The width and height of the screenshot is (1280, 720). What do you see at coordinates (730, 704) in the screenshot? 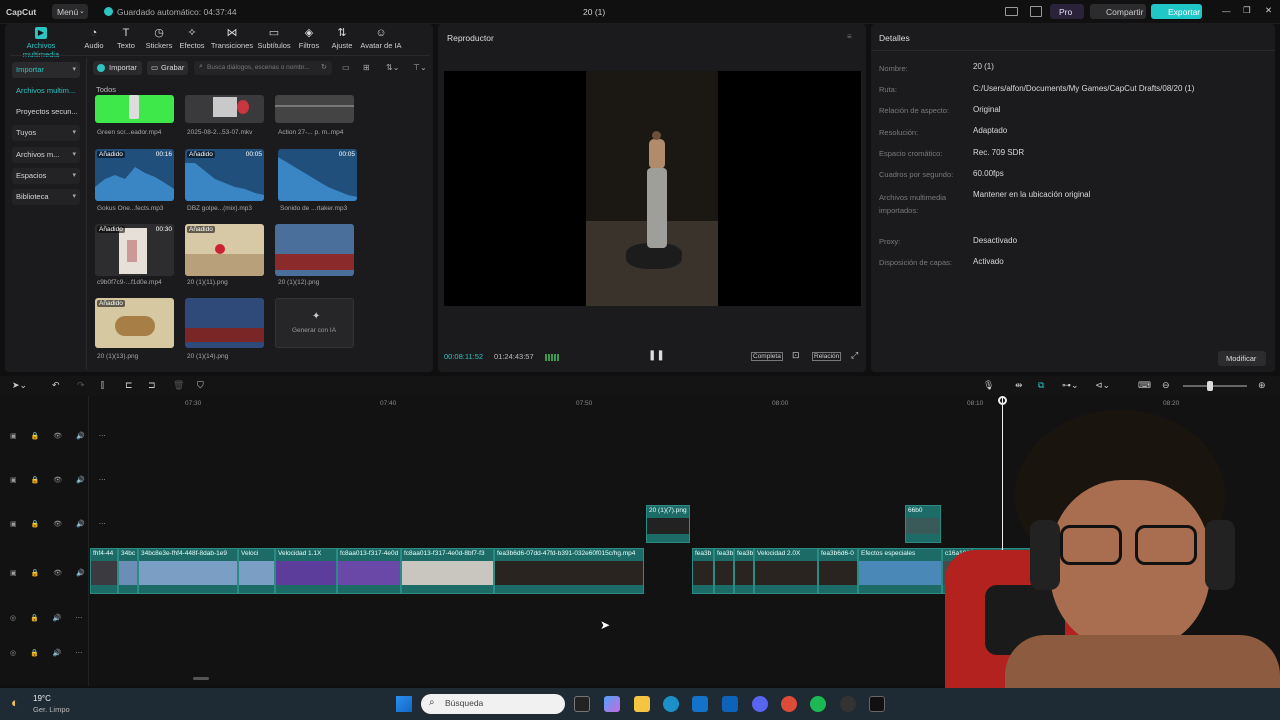
I see `outlook-icon` at bounding box center [730, 704].